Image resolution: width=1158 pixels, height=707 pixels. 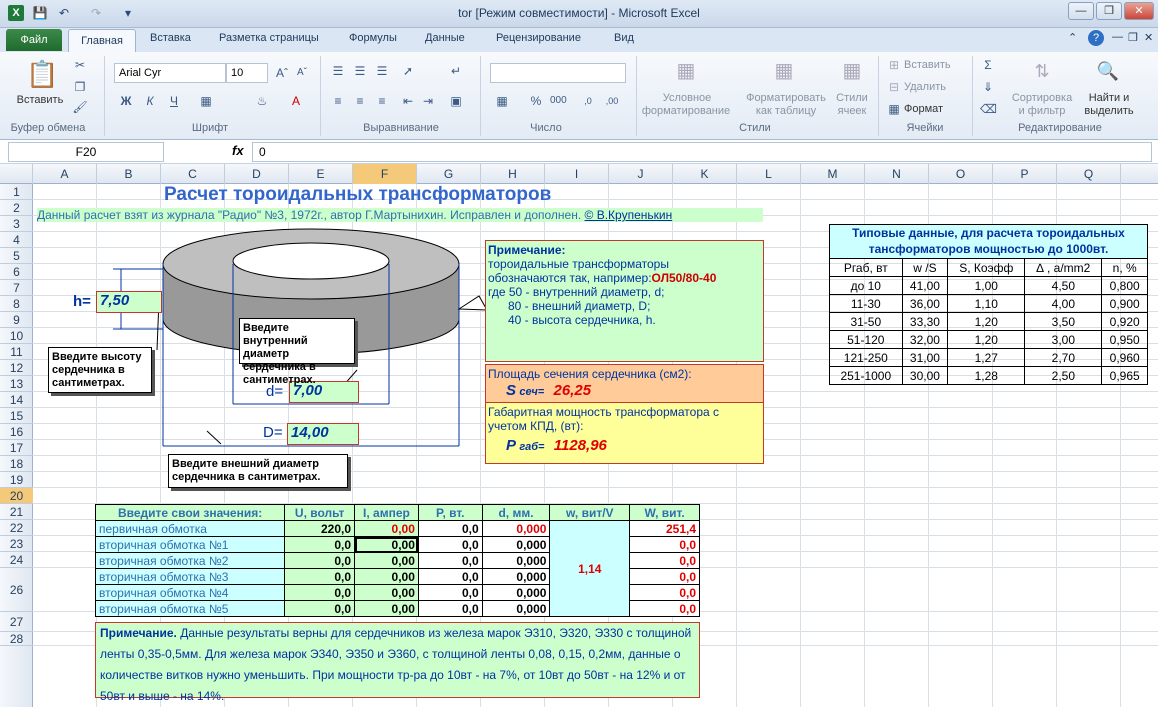 I want to click on help-icon: ?, so click(x=1096, y=38).